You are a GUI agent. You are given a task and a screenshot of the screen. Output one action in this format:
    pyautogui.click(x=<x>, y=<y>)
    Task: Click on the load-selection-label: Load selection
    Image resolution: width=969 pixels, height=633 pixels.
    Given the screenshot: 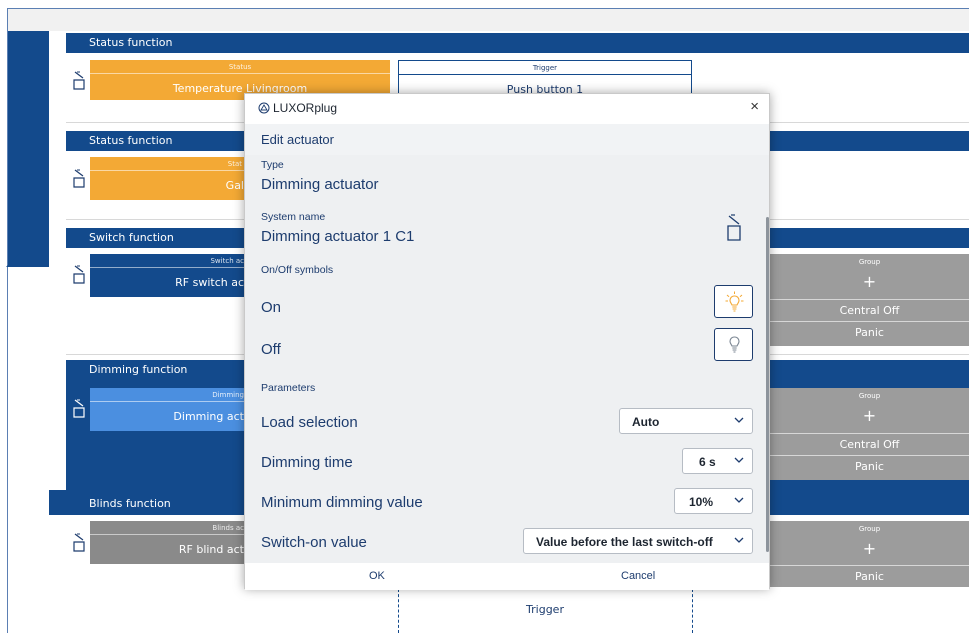 What is the action you would take?
    pyautogui.click(x=309, y=422)
    